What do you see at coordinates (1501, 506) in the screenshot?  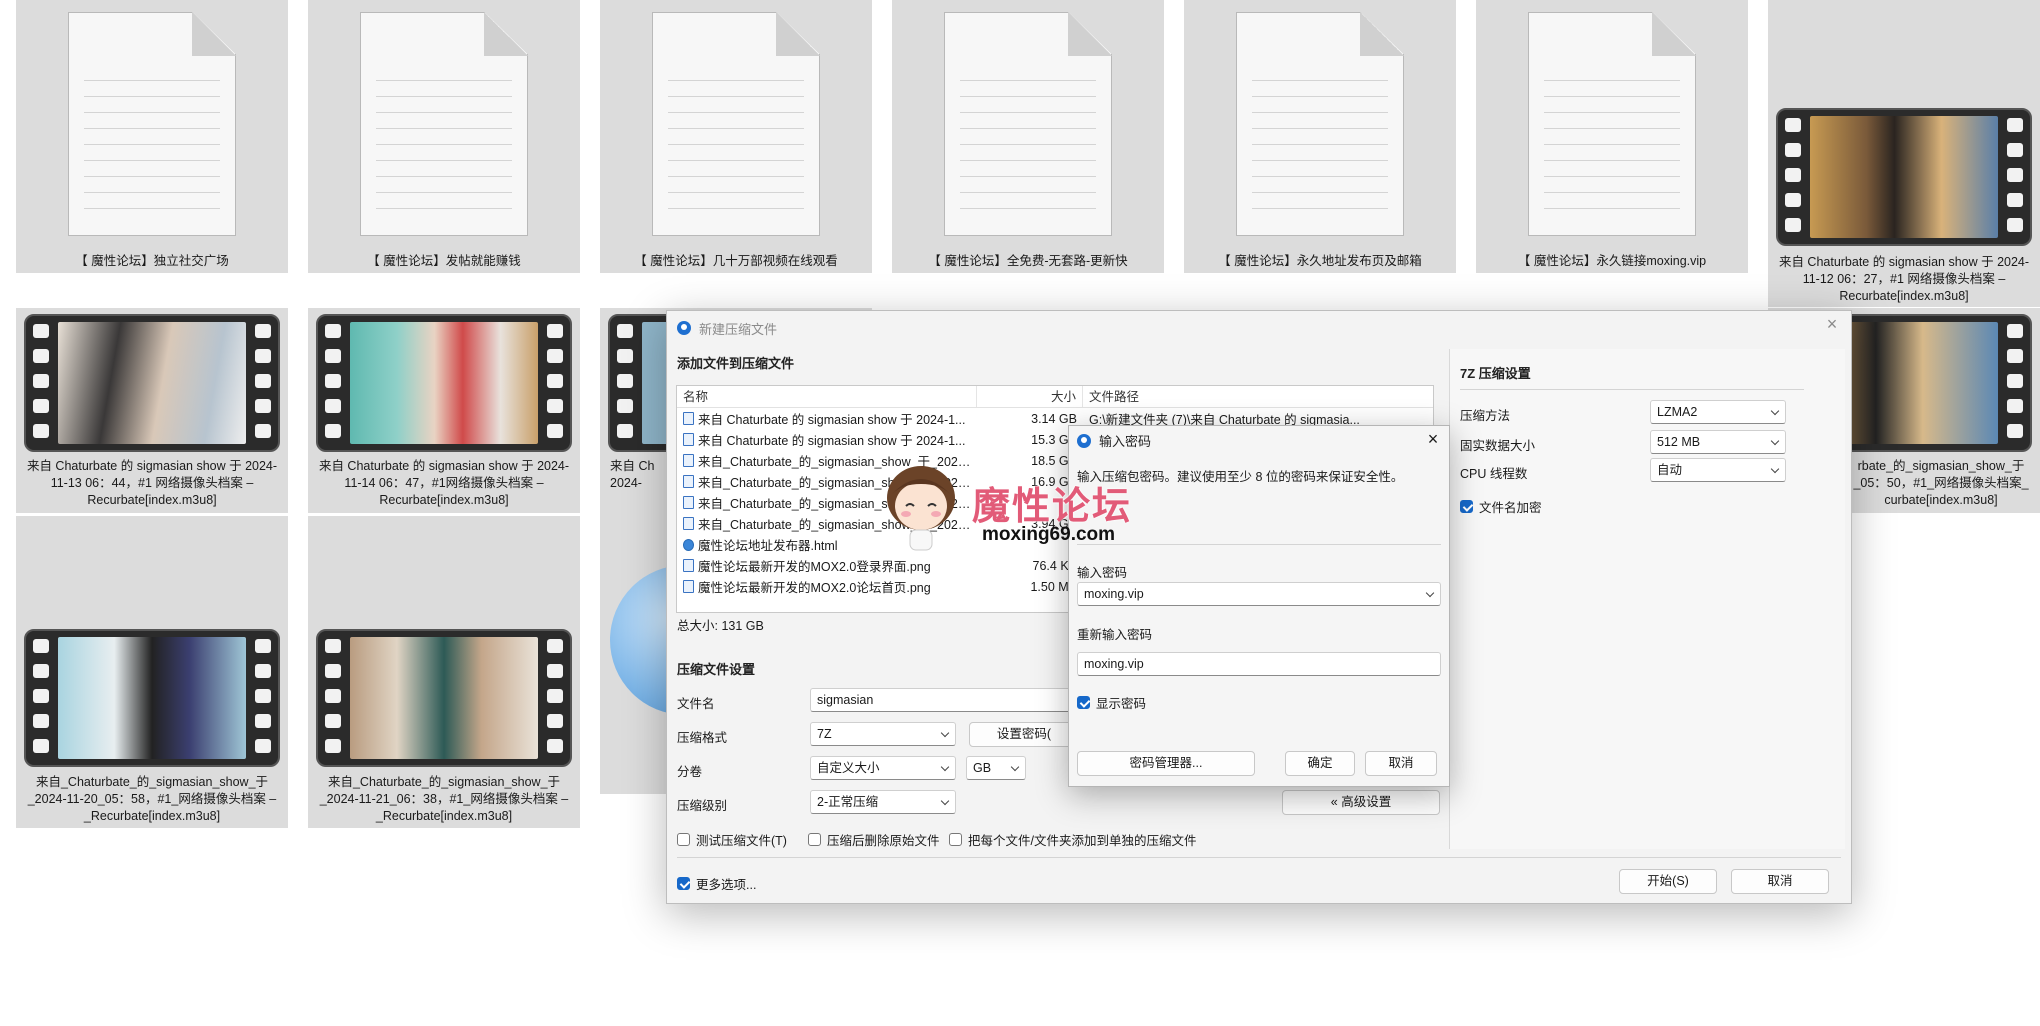 I see `encrypt-filenames-checkbox: 文件名加密` at bounding box center [1501, 506].